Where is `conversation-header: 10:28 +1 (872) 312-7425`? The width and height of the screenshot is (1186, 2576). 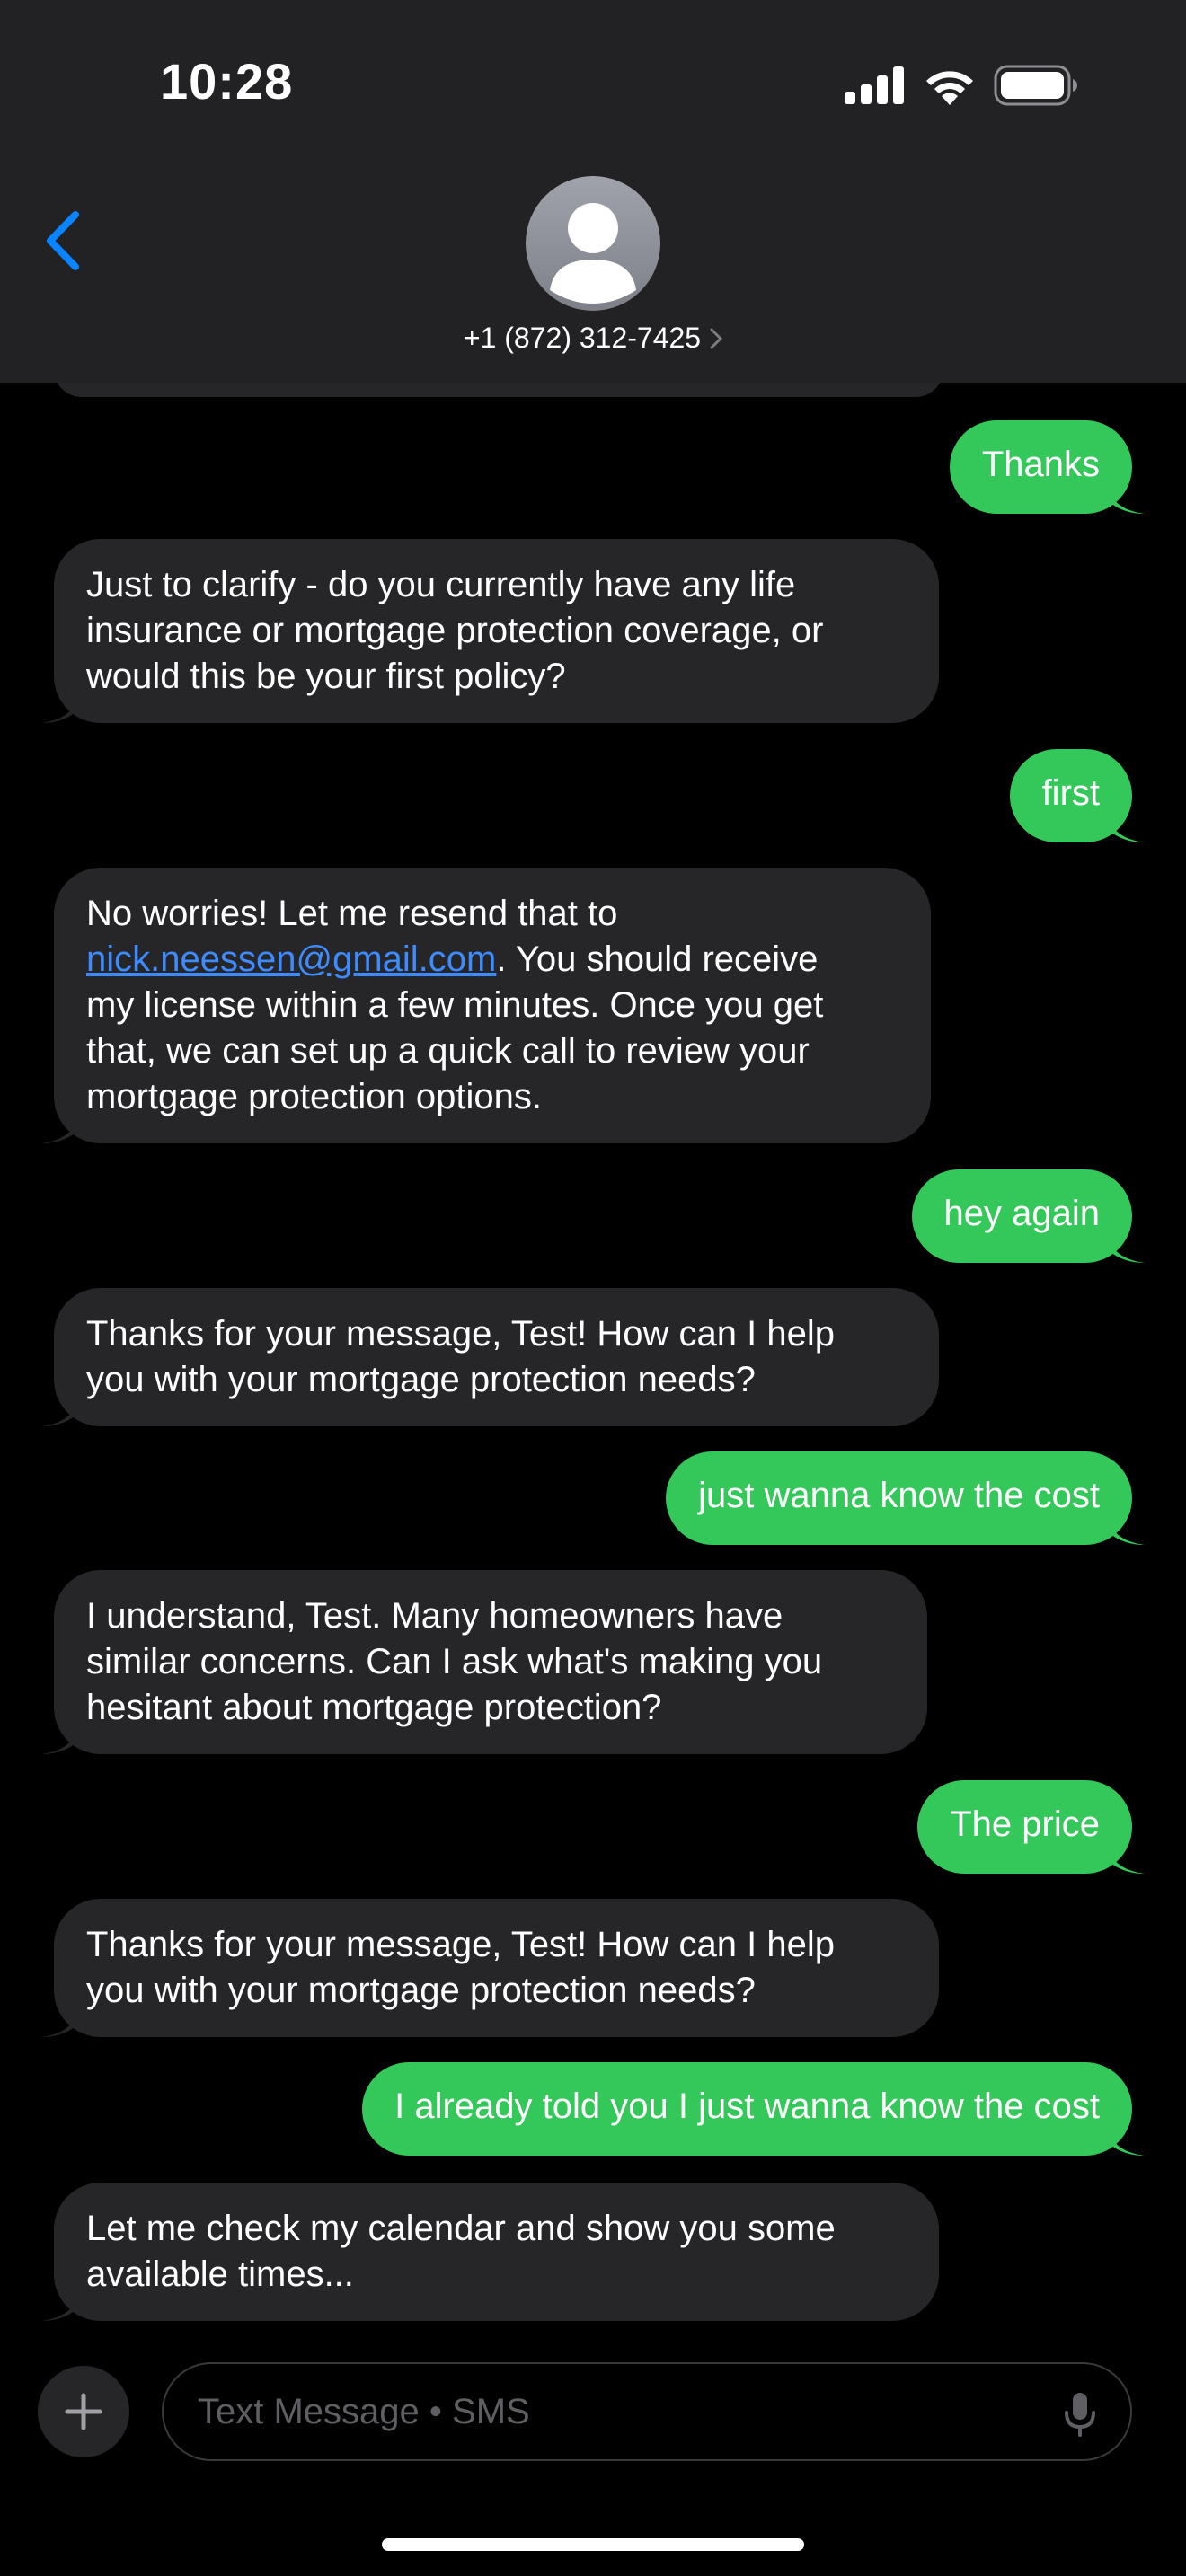
conversation-header: 10:28 +1 (872) 312-7425 is located at coordinates (593, 191).